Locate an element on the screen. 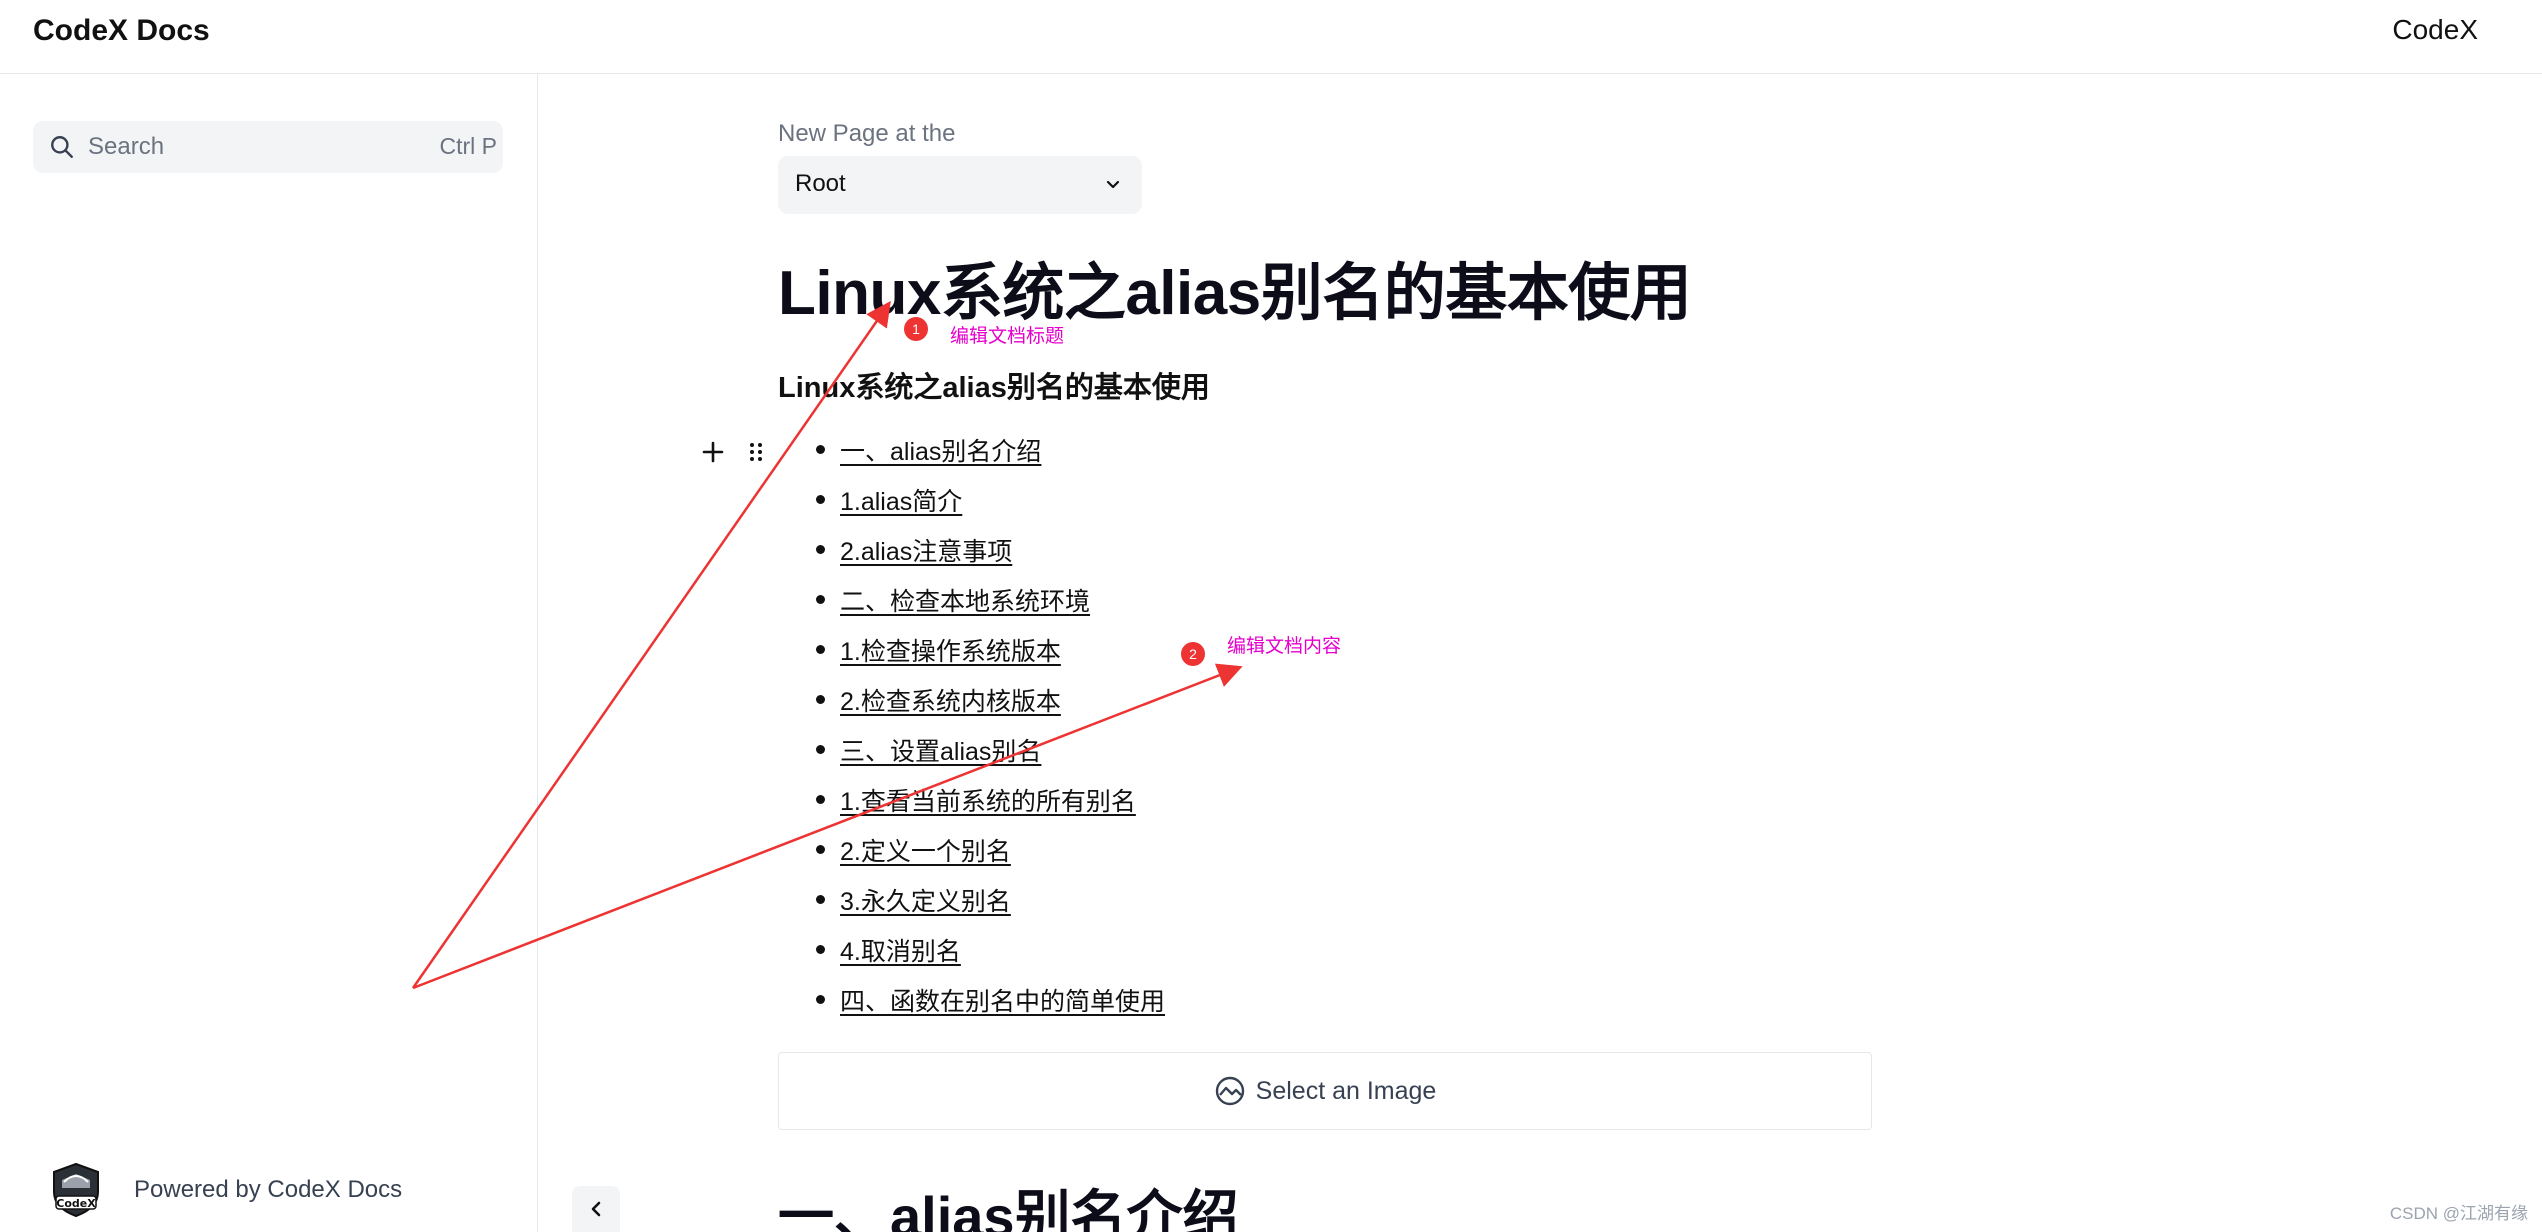 This screenshot has height=1232, width=2542. sidebar-footer: CodeX Powered by CodeX Docs is located at coordinates (224, 1190).